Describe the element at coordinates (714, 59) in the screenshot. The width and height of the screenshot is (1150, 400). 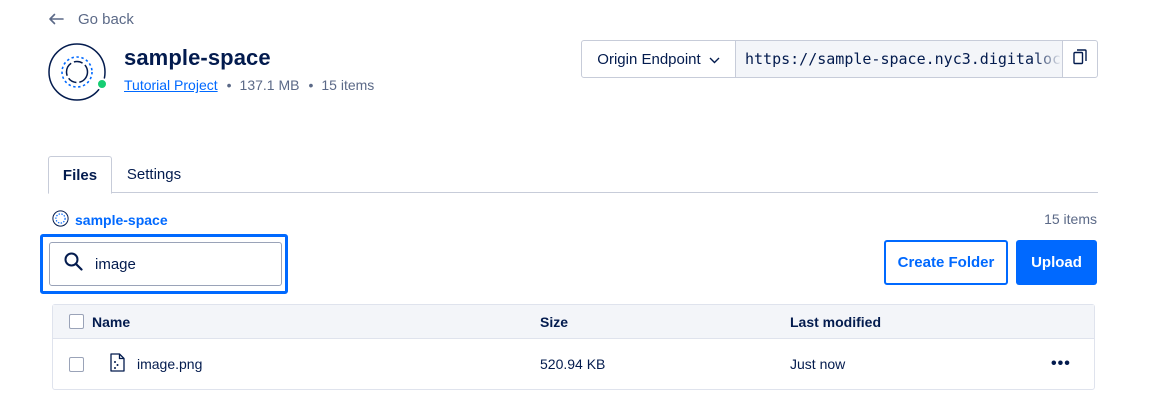
I see `chevron-down-icon` at that location.